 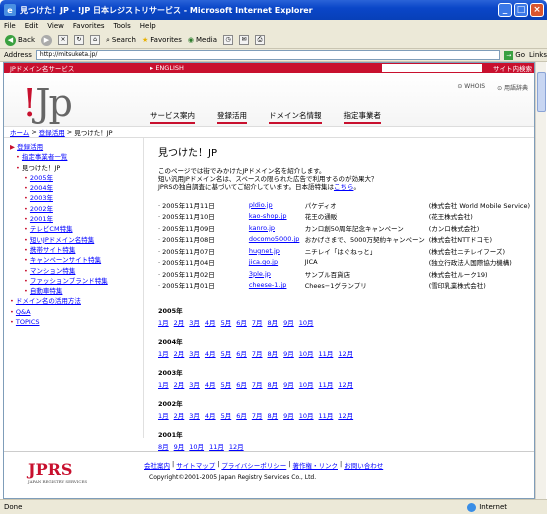 What do you see at coordinates (63, 40) in the screenshot?
I see `stop-button: ×` at bounding box center [63, 40].